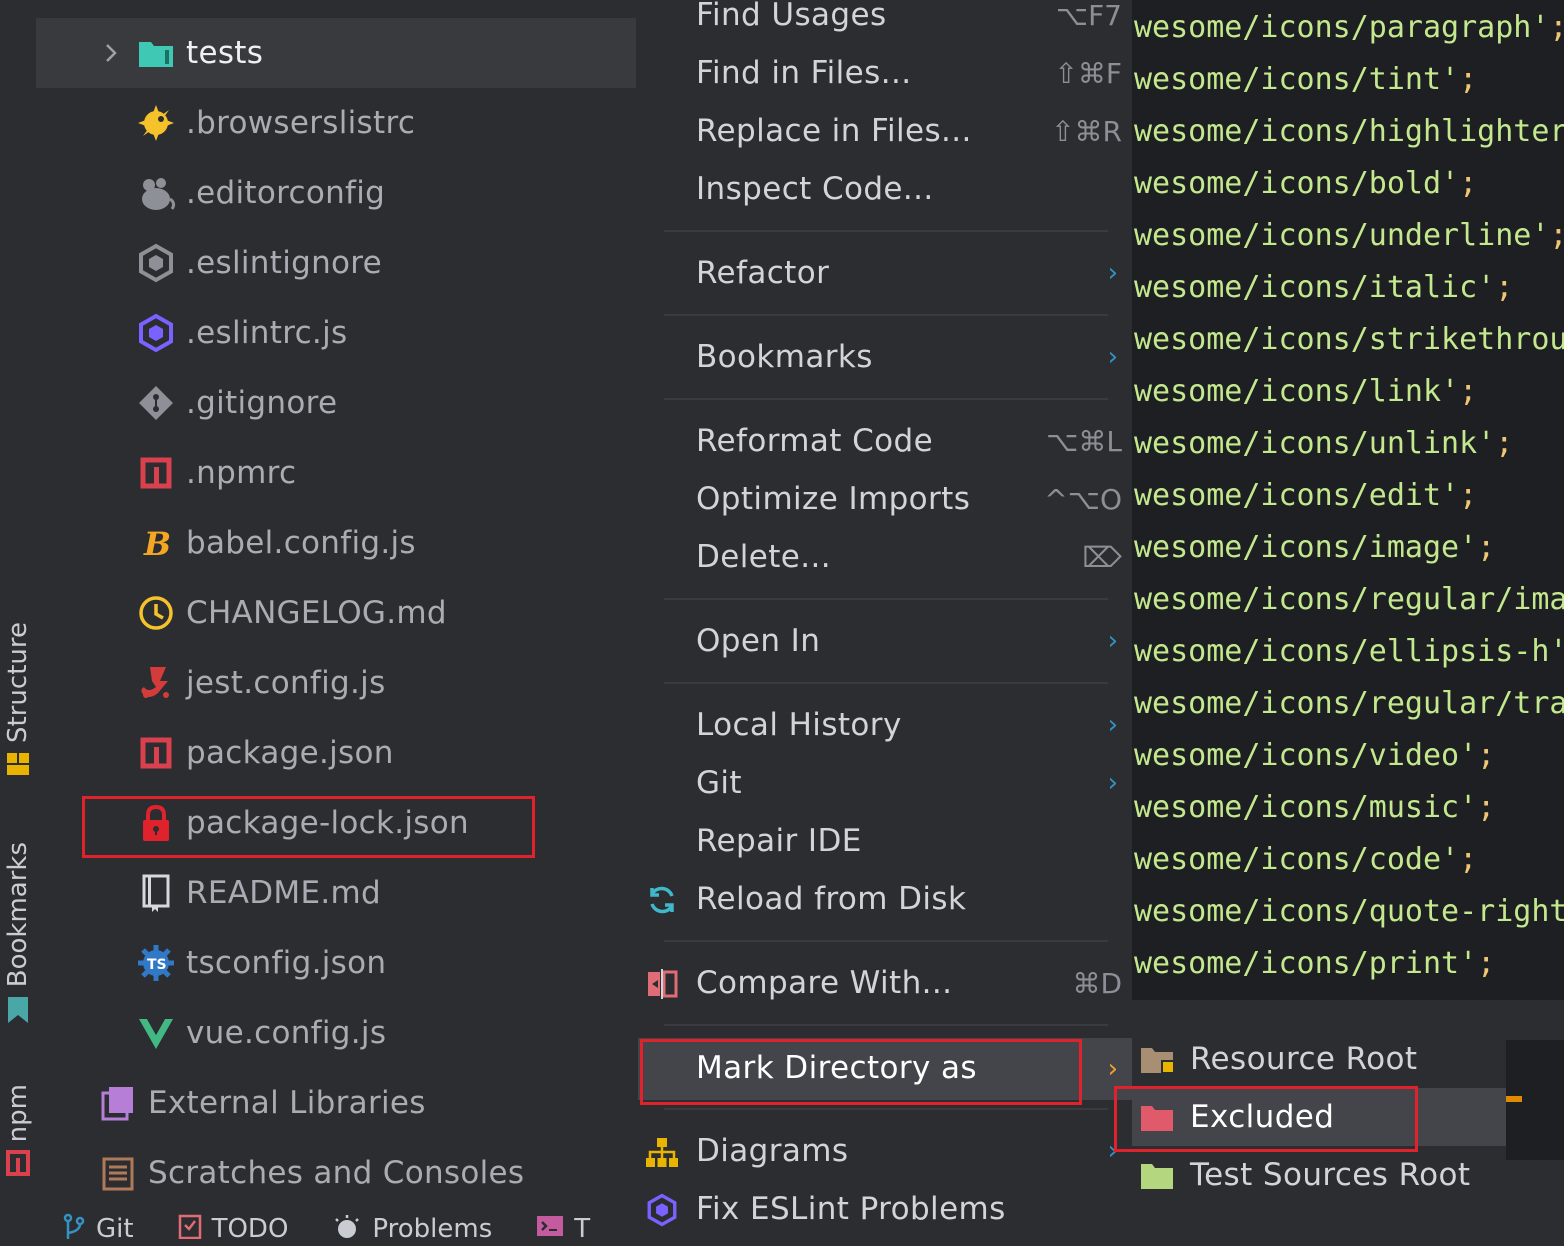 This screenshot has width=1564, height=1246. Describe the element at coordinates (336, 123) in the screenshot. I see `tree-row-browserslistrc: .browserslistrc` at that location.